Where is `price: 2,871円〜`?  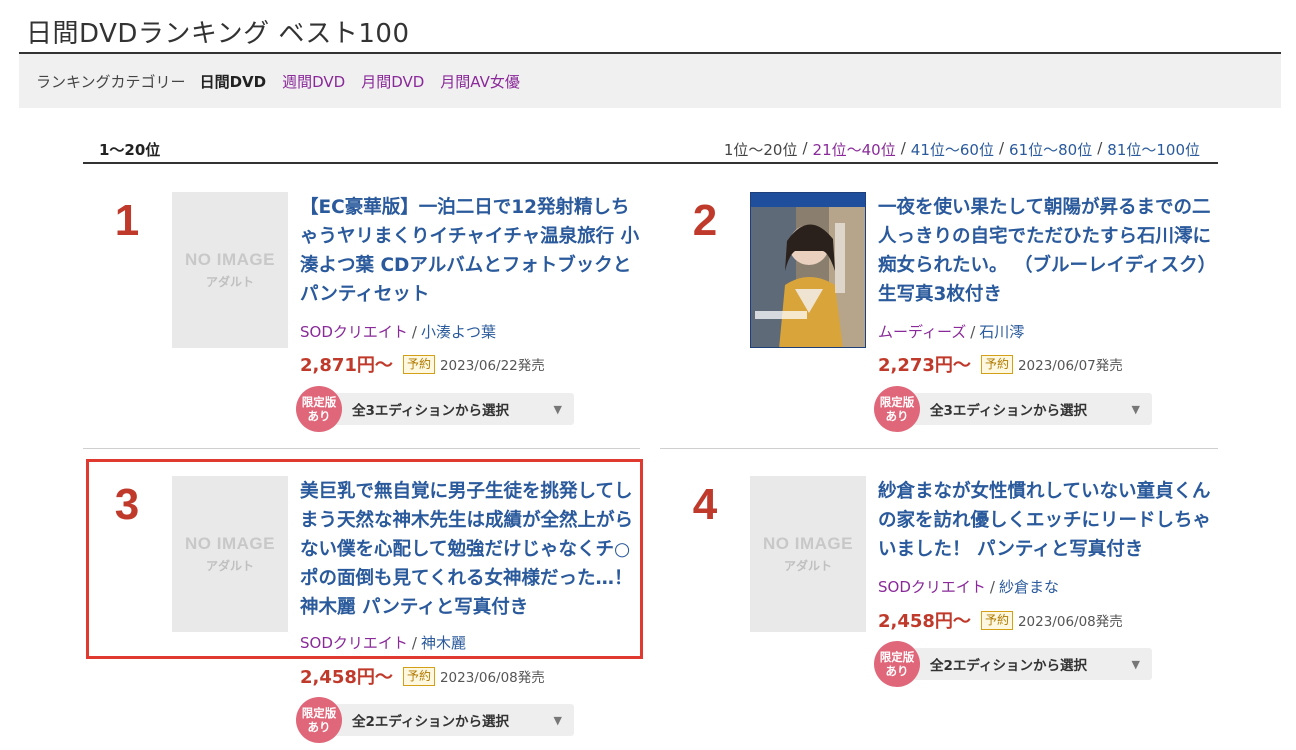
price: 2,871円〜 is located at coordinates (346, 365).